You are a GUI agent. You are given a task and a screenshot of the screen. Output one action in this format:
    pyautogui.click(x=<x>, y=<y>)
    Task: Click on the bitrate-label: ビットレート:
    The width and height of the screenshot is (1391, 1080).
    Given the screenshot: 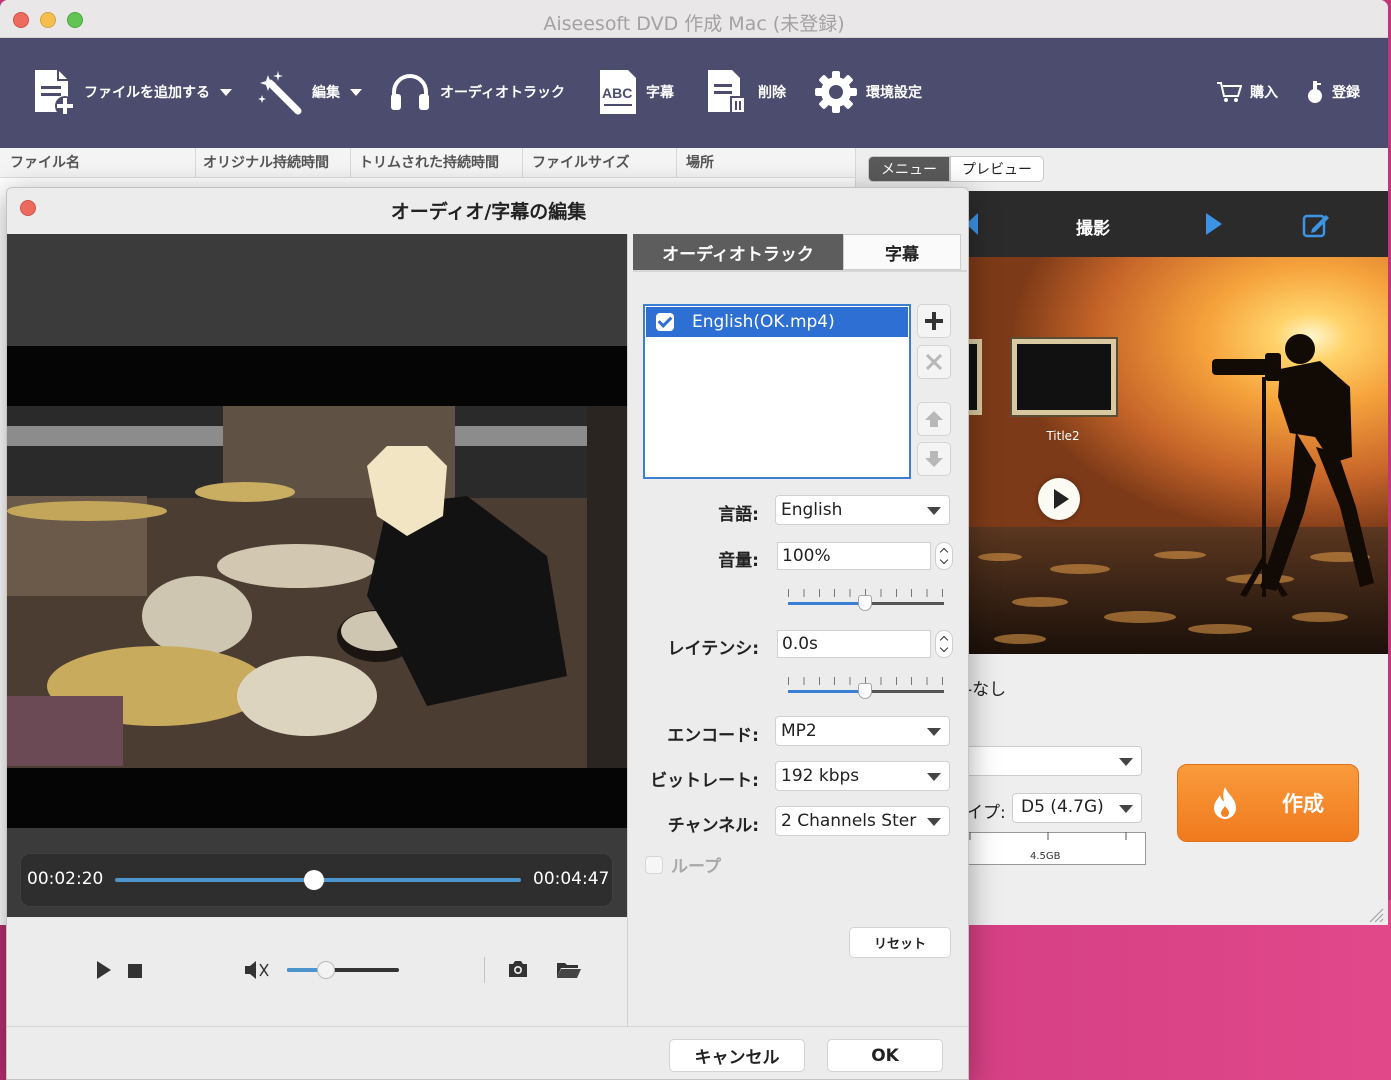 What is the action you would take?
    pyautogui.click(x=704, y=781)
    